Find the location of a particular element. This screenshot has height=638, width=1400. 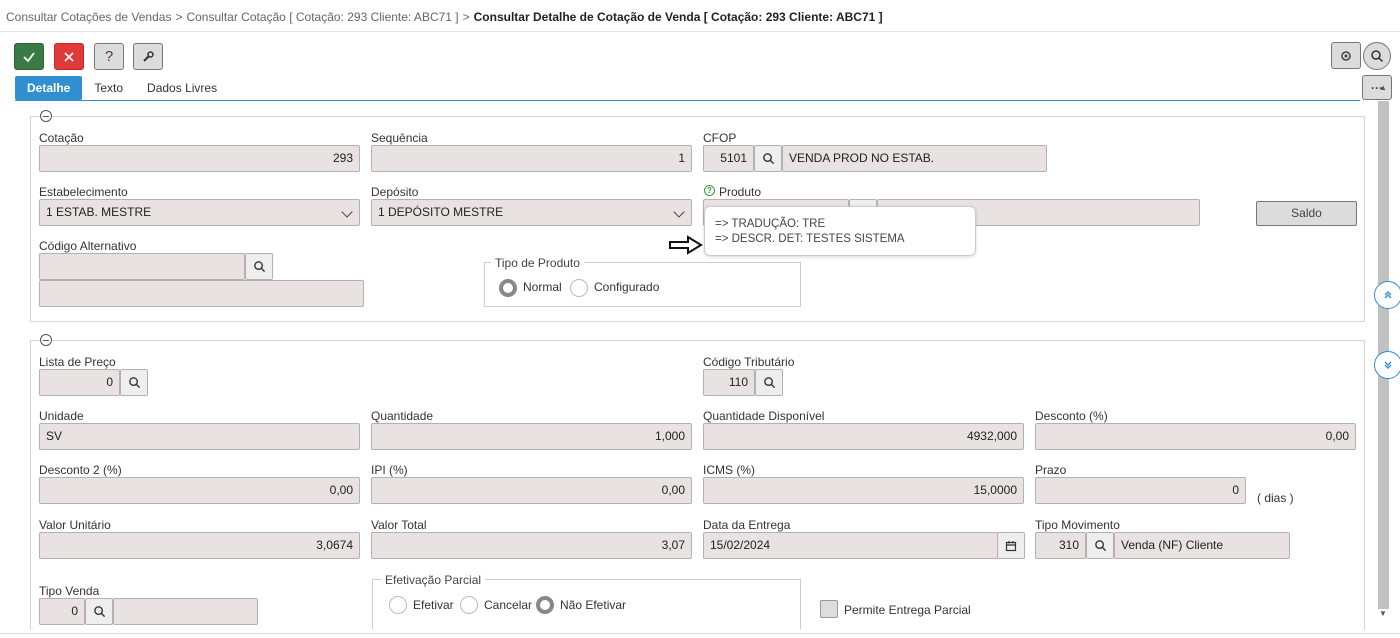

icms-label: ICMS (%) is located at coordinates (729, 470).